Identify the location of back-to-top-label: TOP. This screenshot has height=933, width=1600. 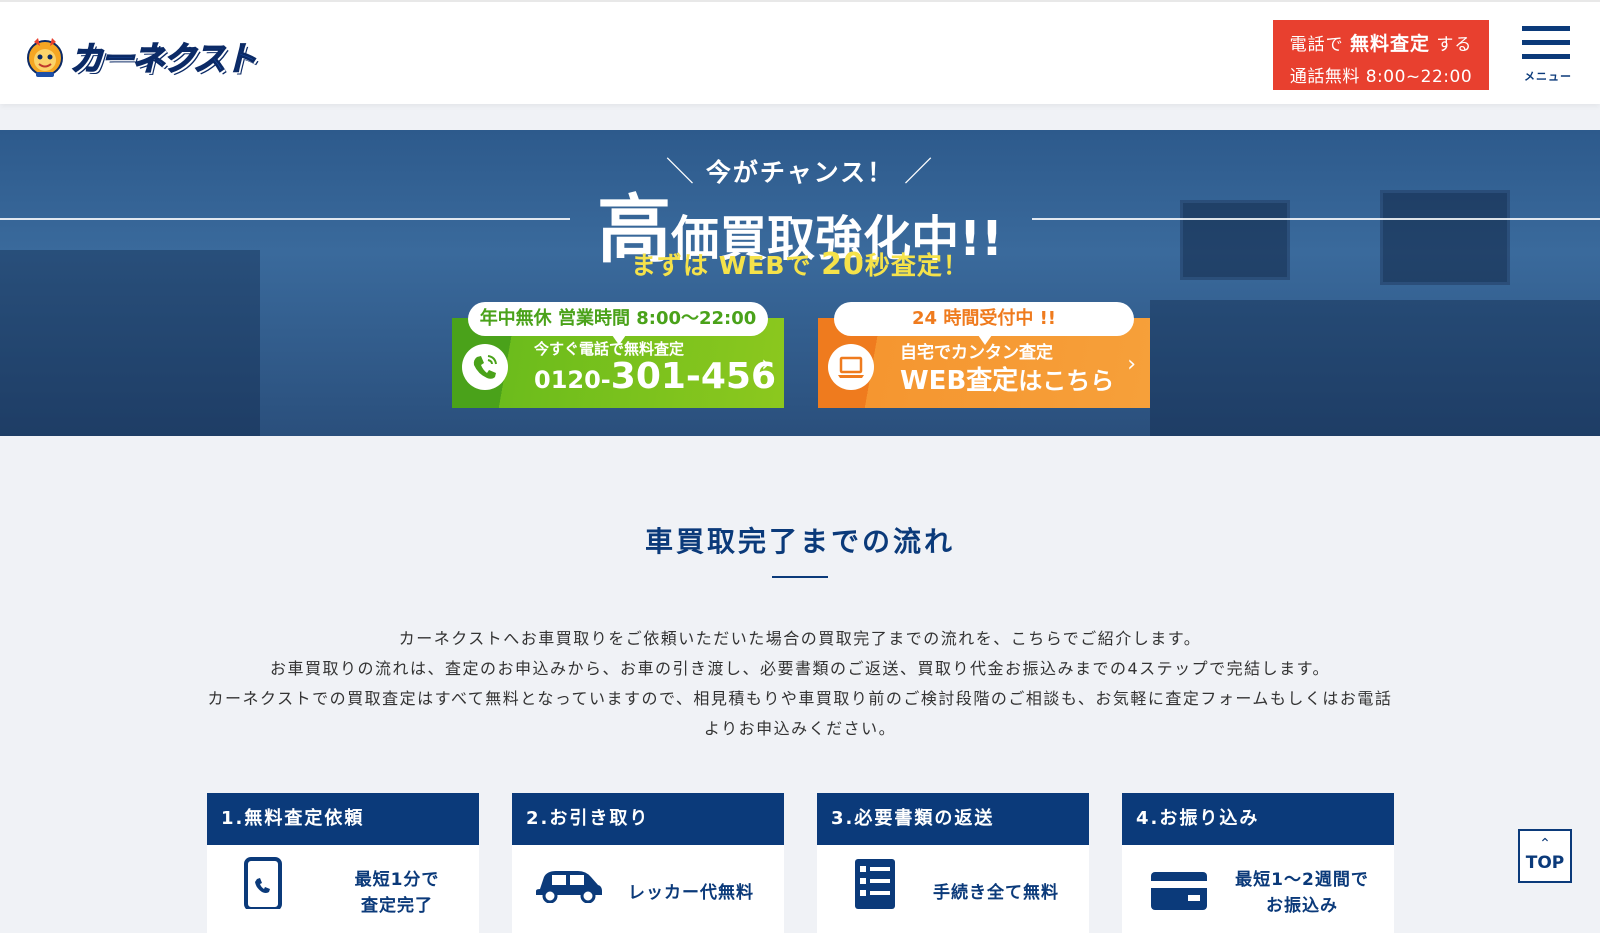
(1545, 863).